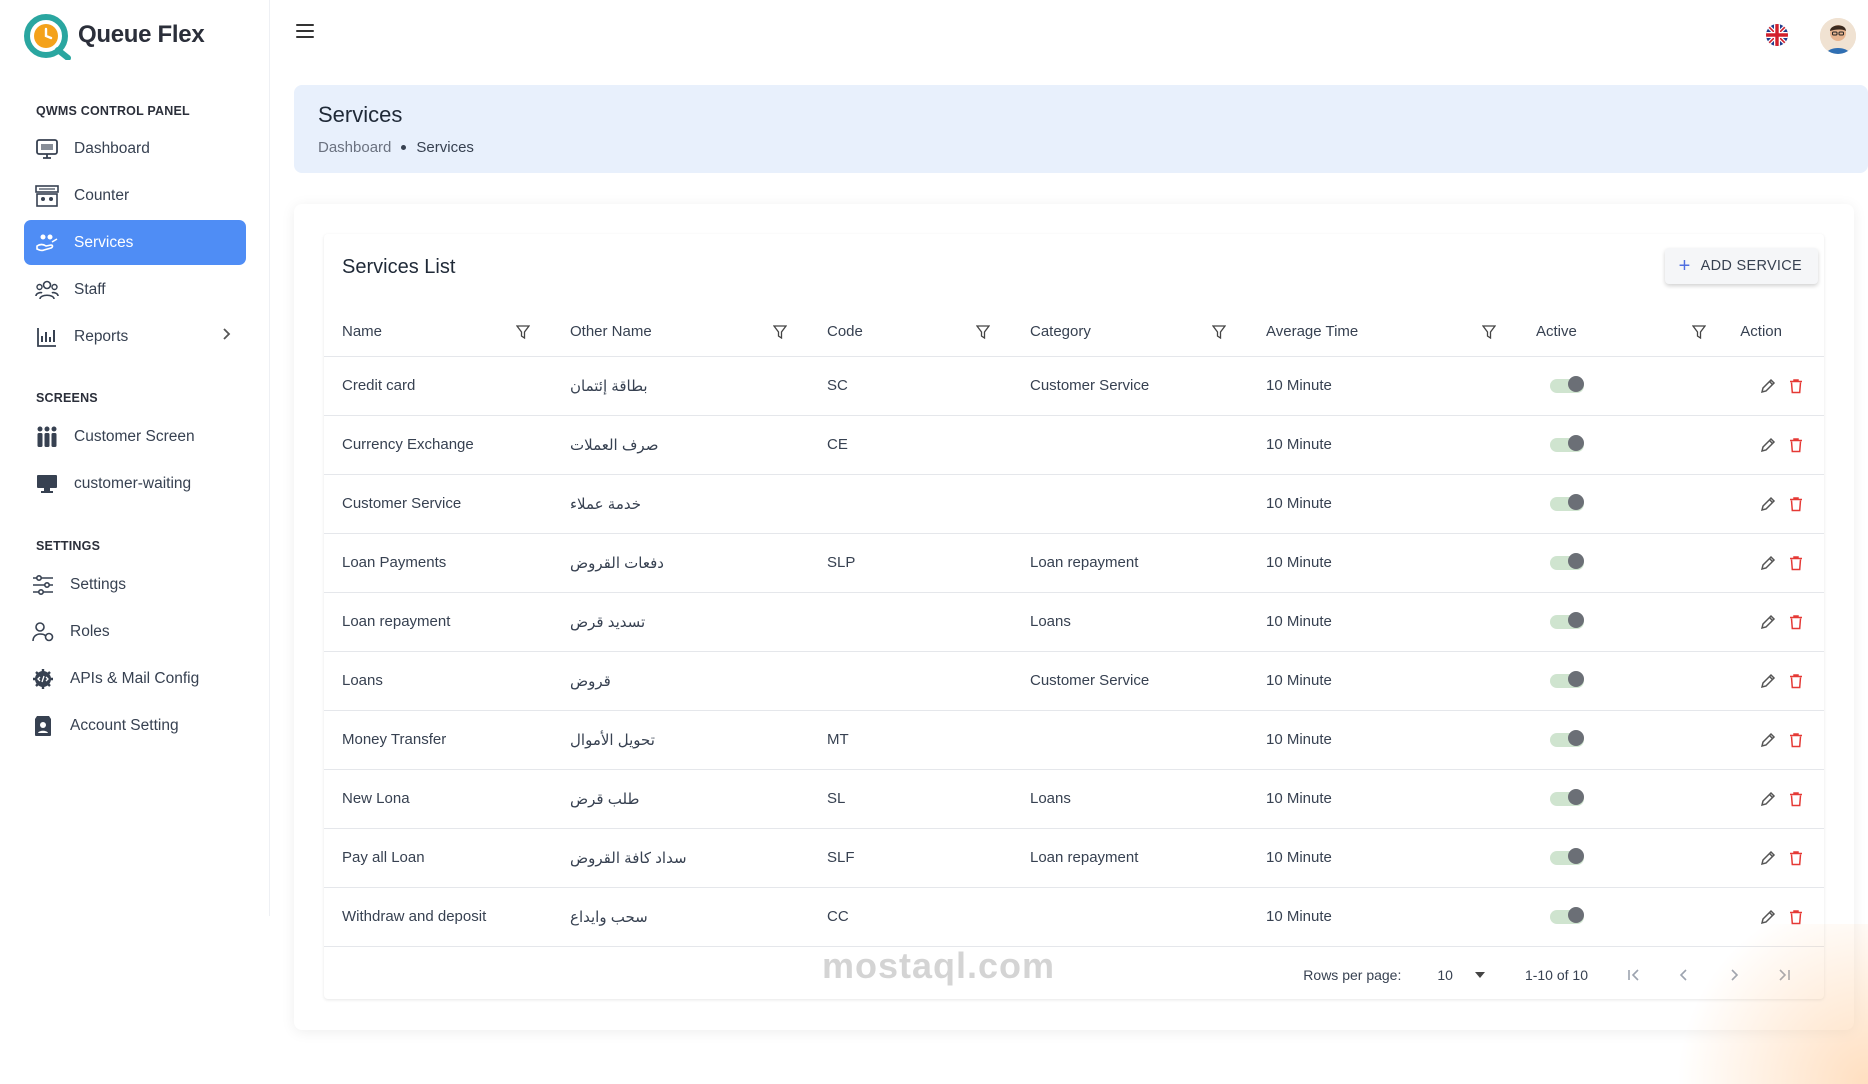 This screenshot has height=1084, width=1868. I want to click on column-header-average-time: Average Time, so click(1383, 332).